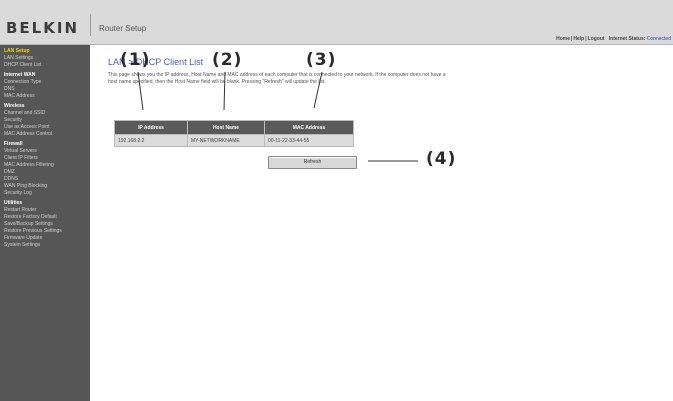 The width and height of the screenshot is (673, 401). Describe the element at coordinates (441, 159) in the screenshot. I see `callout-4: (4)` at that location.